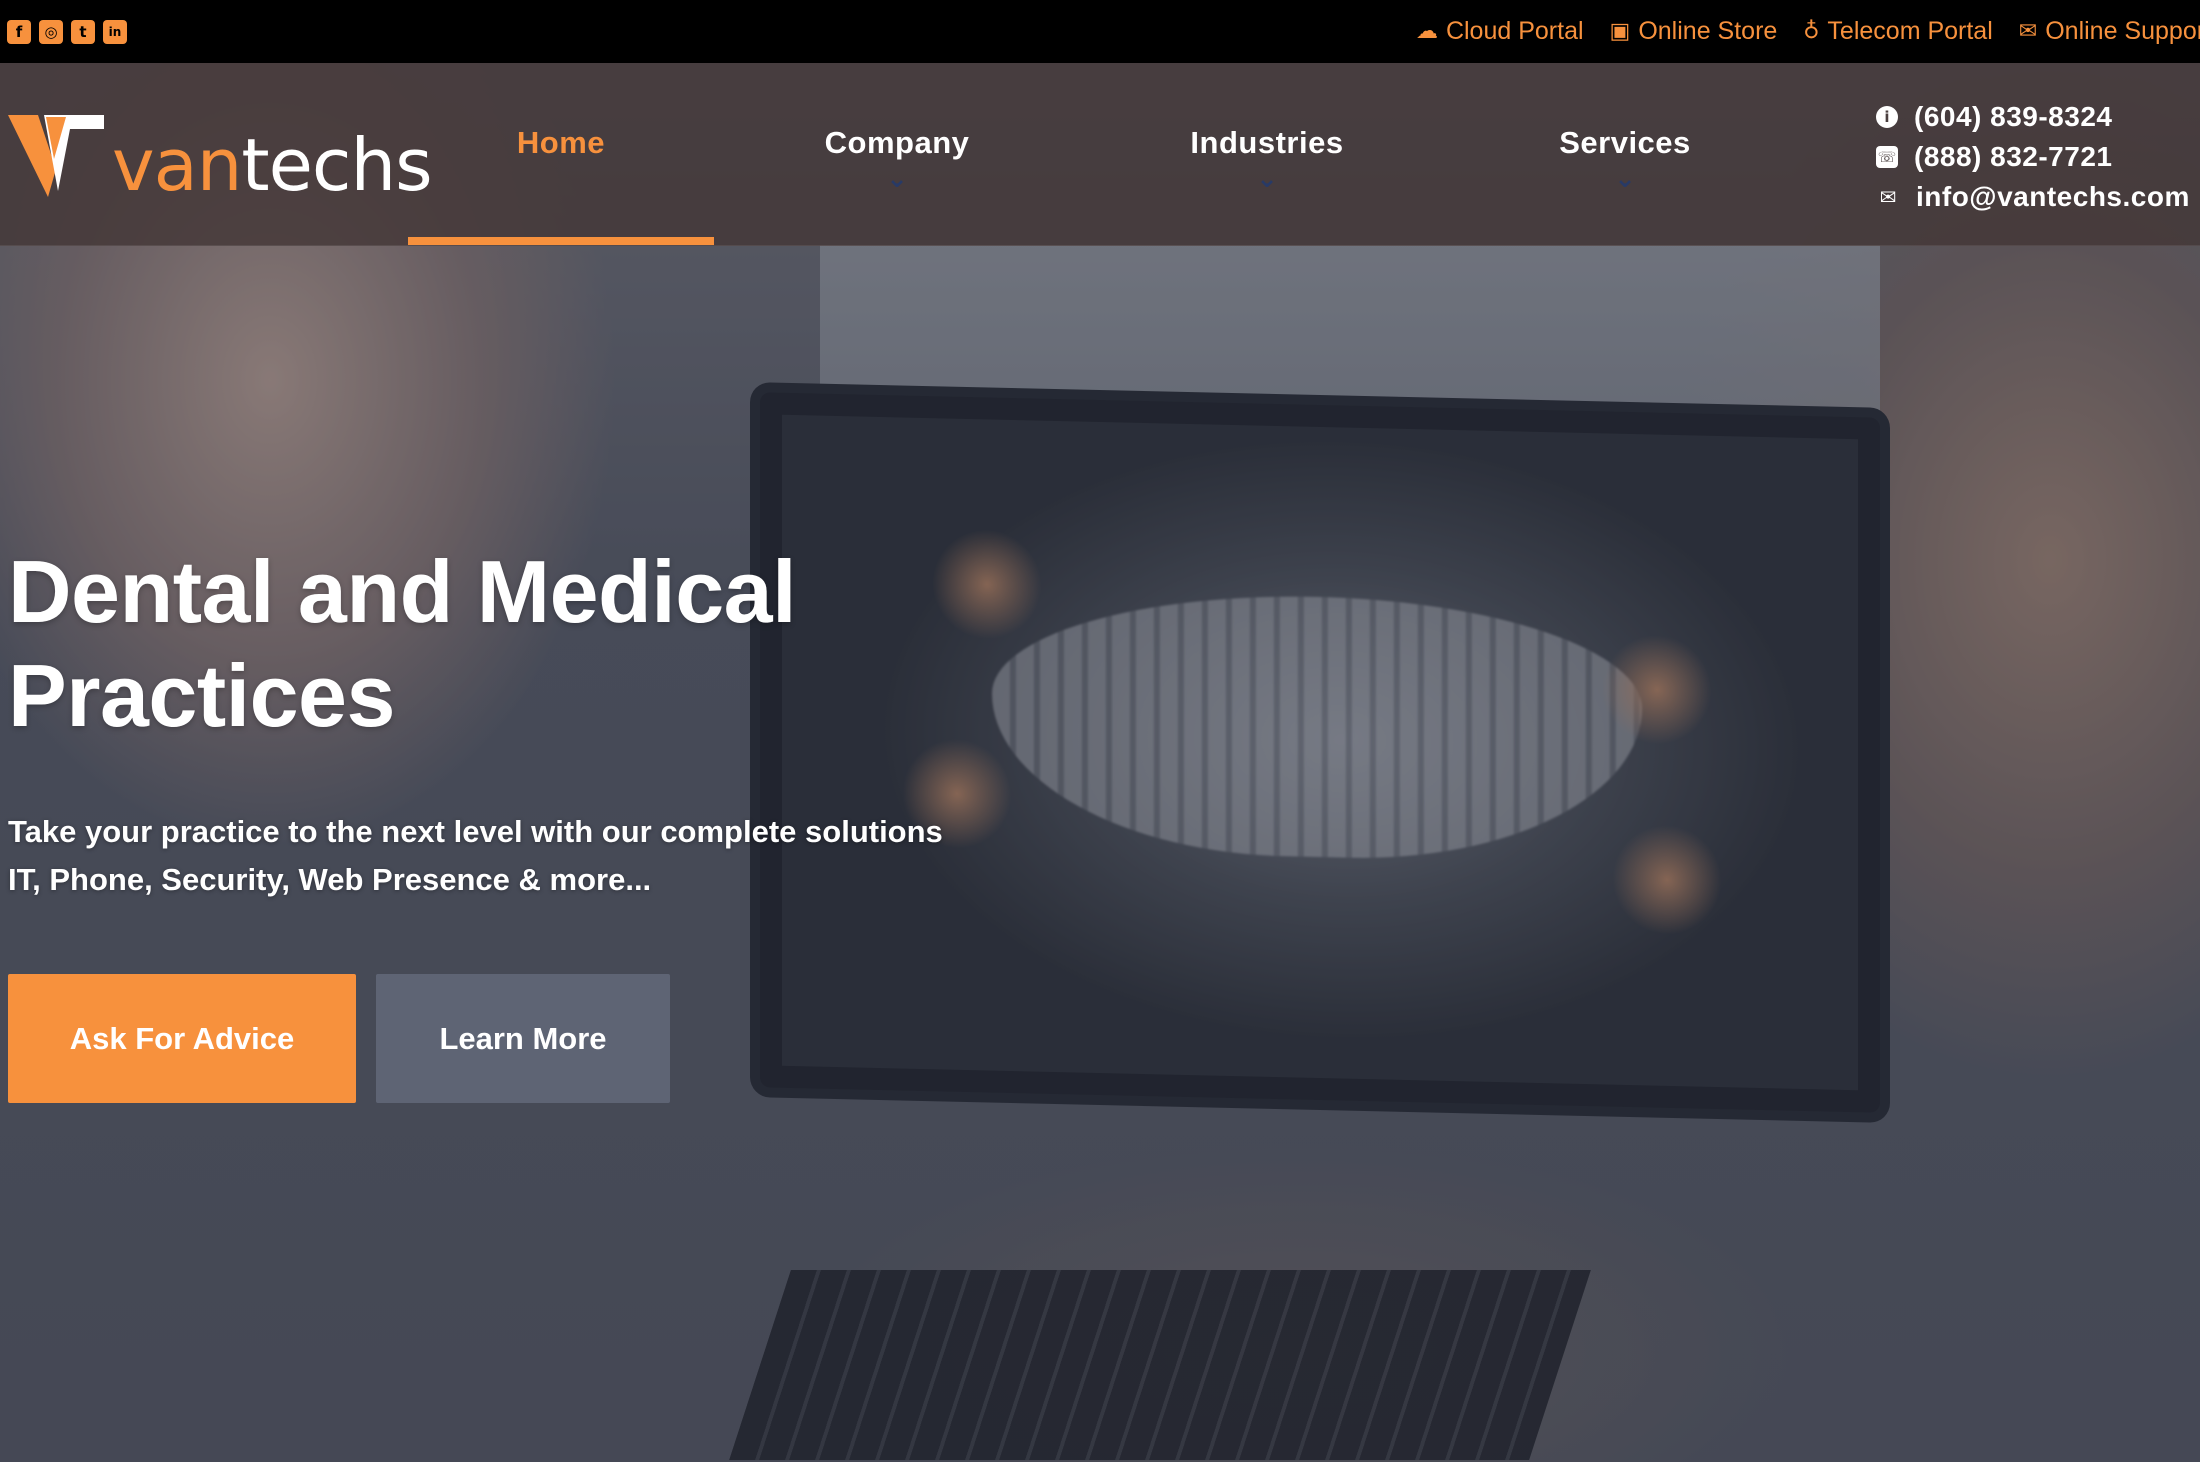  I want to click on store-icon: ▣, so click(1620, 31).